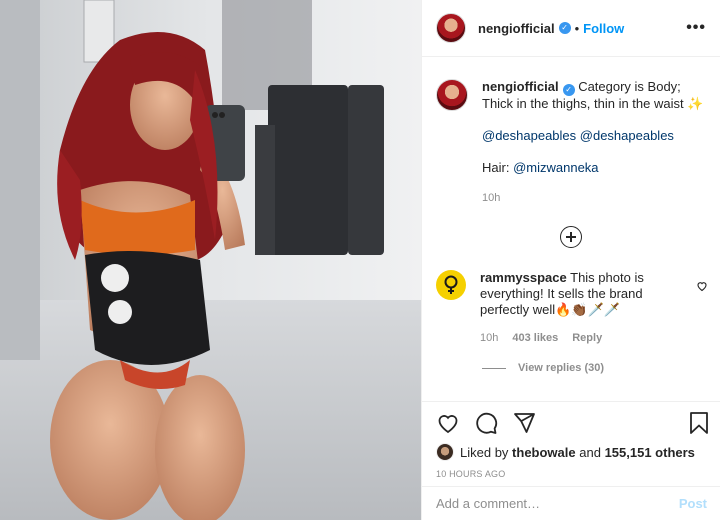 The image size is (720, 520). What do you see at coordinates (557, 503) in the screenshot?
I see `comment-input` at bounding box center [557, 503].